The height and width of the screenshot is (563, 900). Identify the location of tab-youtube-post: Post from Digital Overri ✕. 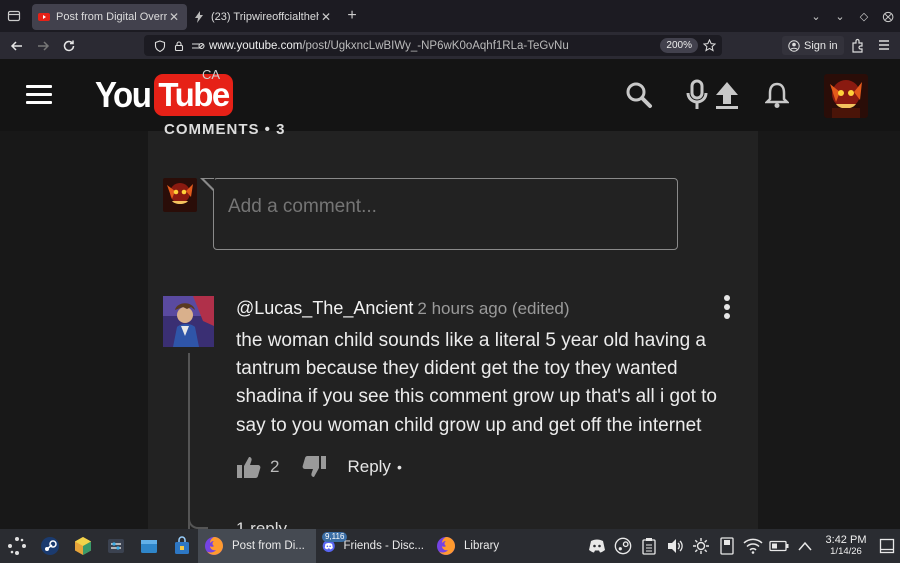
(109, 17).